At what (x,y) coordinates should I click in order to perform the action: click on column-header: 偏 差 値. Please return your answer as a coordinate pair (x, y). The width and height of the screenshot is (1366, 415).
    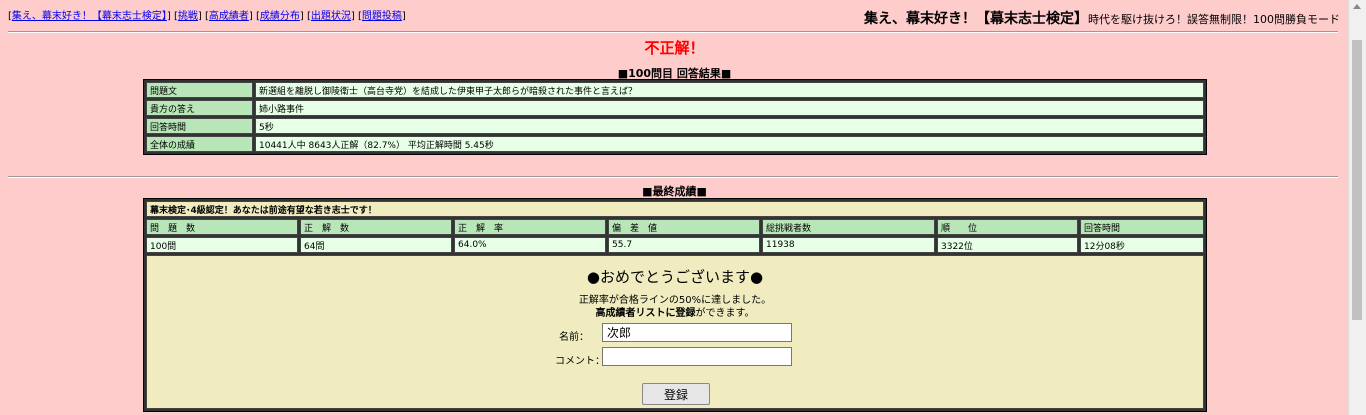
    Looking at the image, I should click on (684, 227).